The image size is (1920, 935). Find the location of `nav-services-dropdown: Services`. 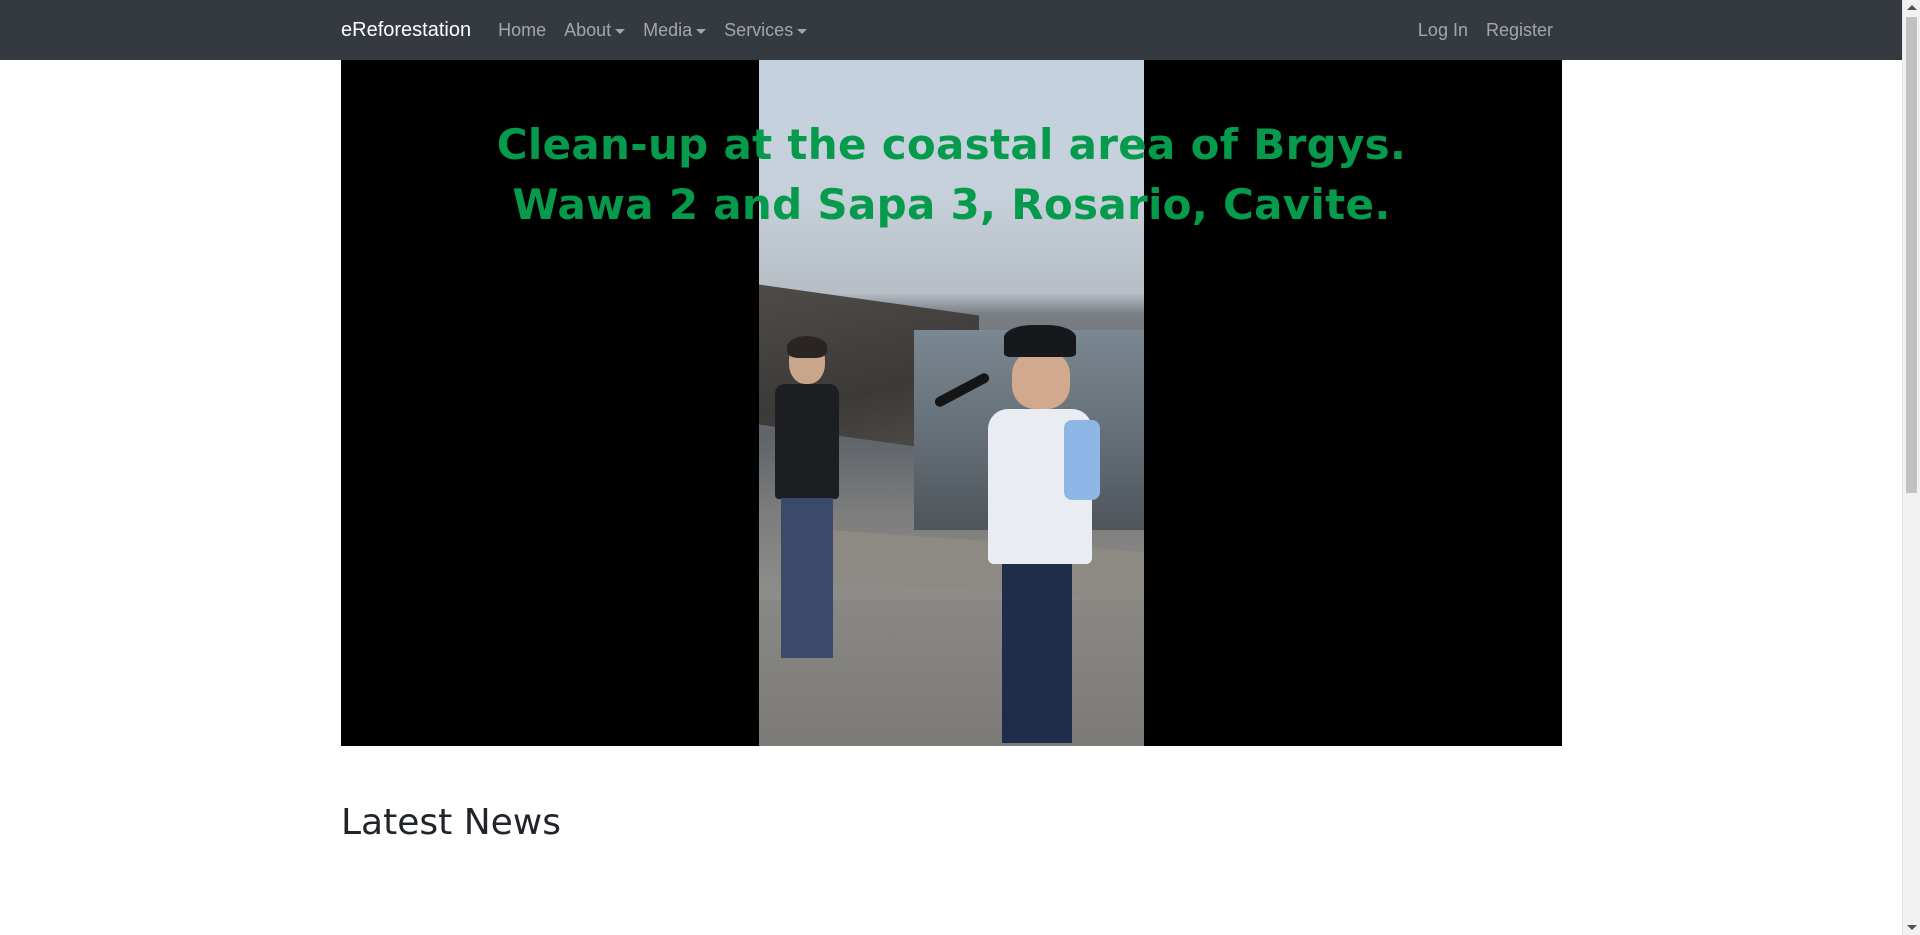

nav-services-dropdown: Services is located at coordinates (765, 30).